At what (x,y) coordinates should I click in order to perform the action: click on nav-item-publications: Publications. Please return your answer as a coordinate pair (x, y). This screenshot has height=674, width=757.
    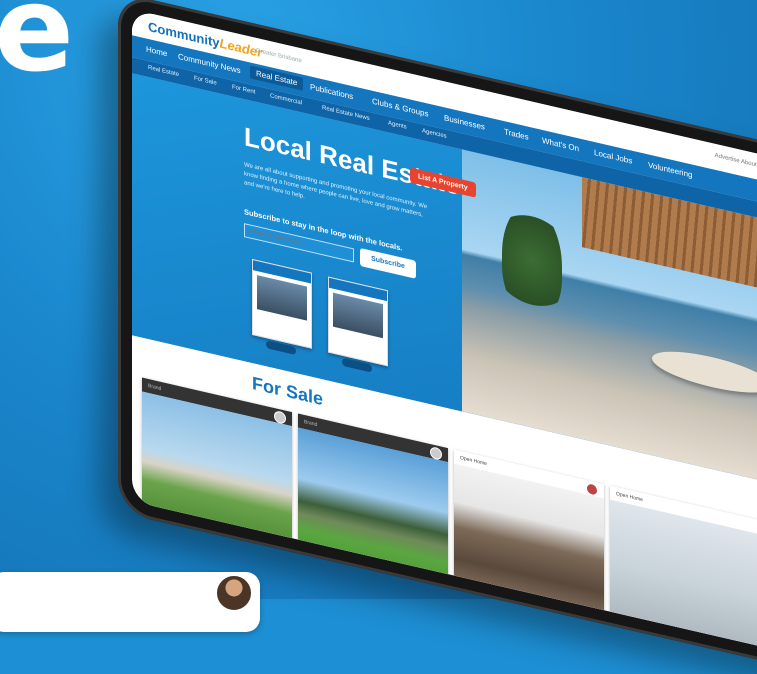
    Looking at the image, I should click on (331, 91).